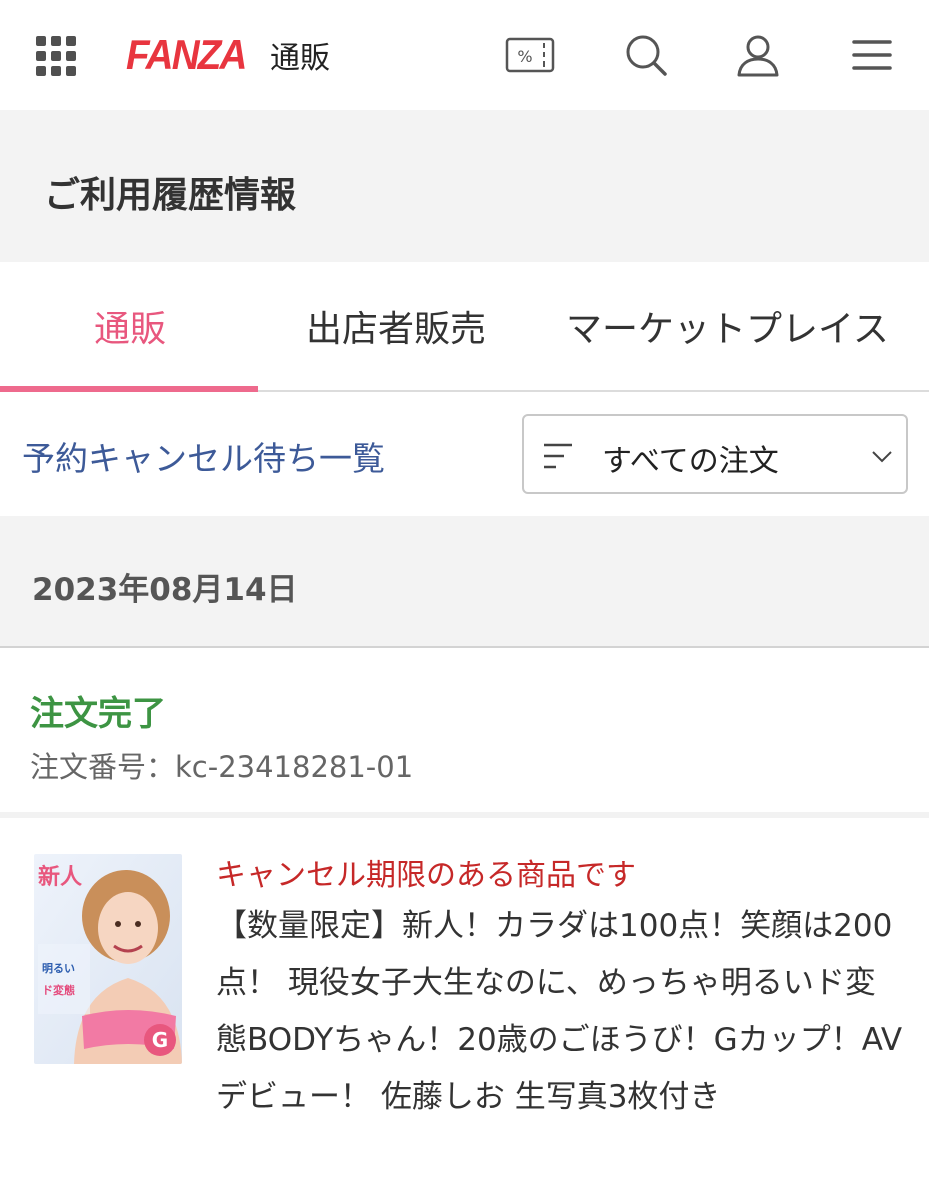 The image size is (929, 1200). I want to click on fanza-logo: FANZA 通販, so click(228, 54).